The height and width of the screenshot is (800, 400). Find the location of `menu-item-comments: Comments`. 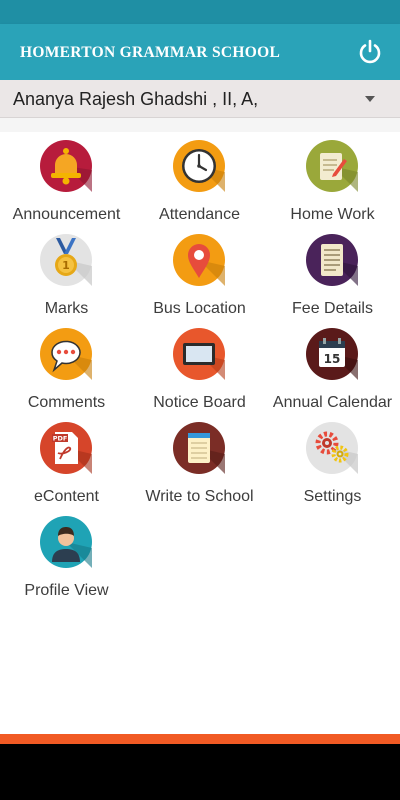

menu-item-comments: Comments is located at coordinates (66, 373).